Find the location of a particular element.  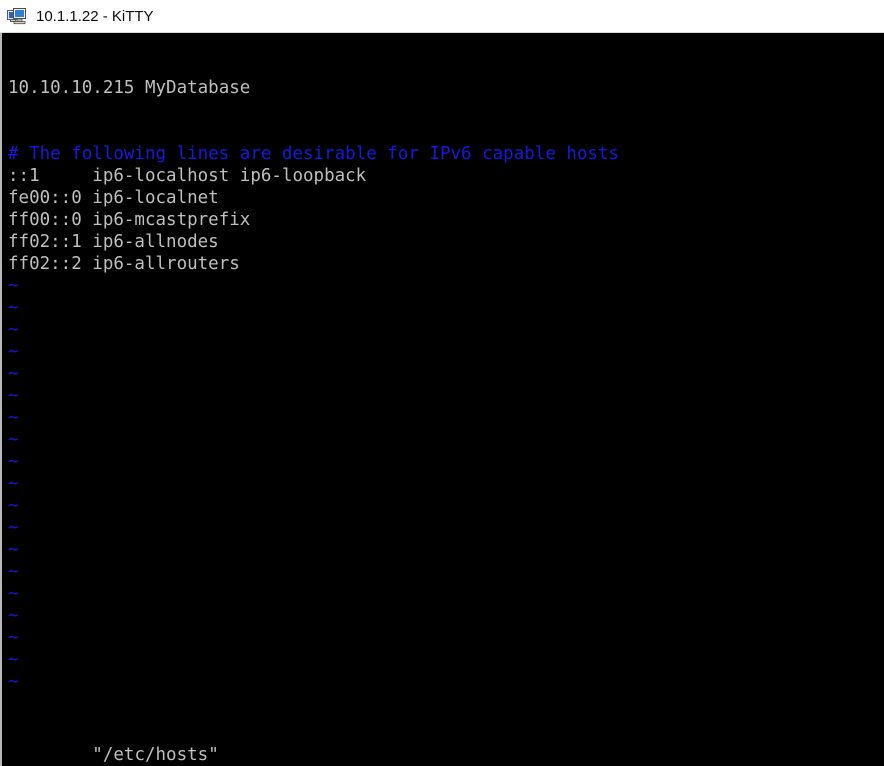

terminal-text-line: ff02::1 ip6-allnodes is located at coordinates (446, 242).